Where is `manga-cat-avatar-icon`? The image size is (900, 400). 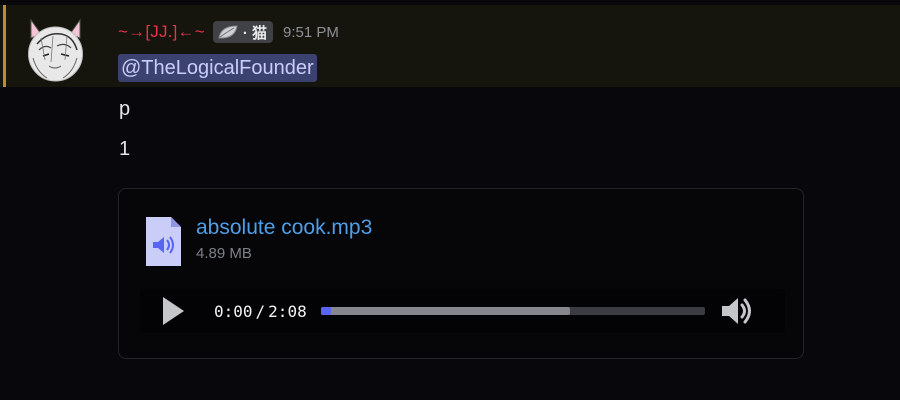 manga-cat-avatar-icon is located at coordinates (55, 50).